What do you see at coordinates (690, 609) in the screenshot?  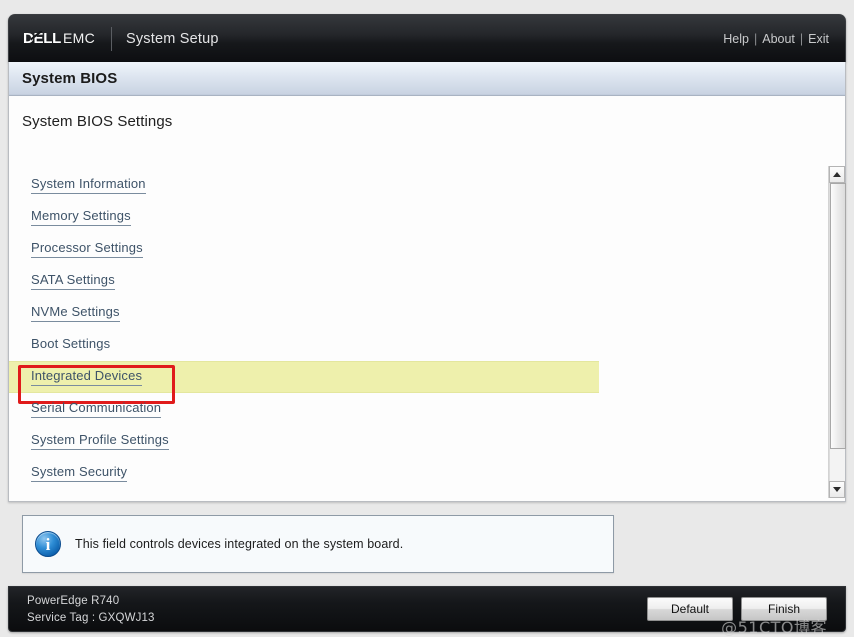 I see `default-button: Default` at bounding box center [690, 609].